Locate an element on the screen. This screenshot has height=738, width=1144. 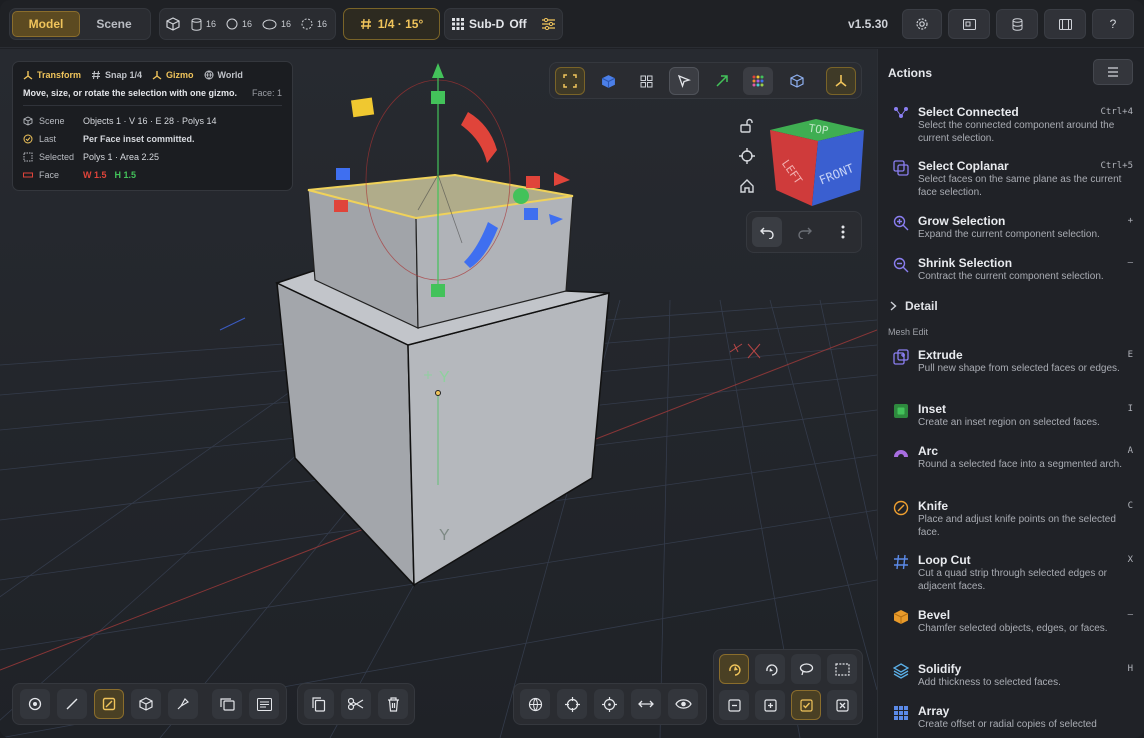
tab-model: Model is located at coordinates (46, 24).